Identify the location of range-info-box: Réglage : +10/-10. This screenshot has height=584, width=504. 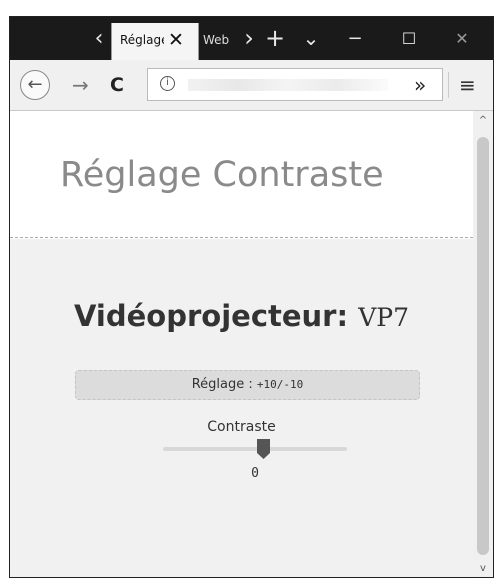
(247, 385).